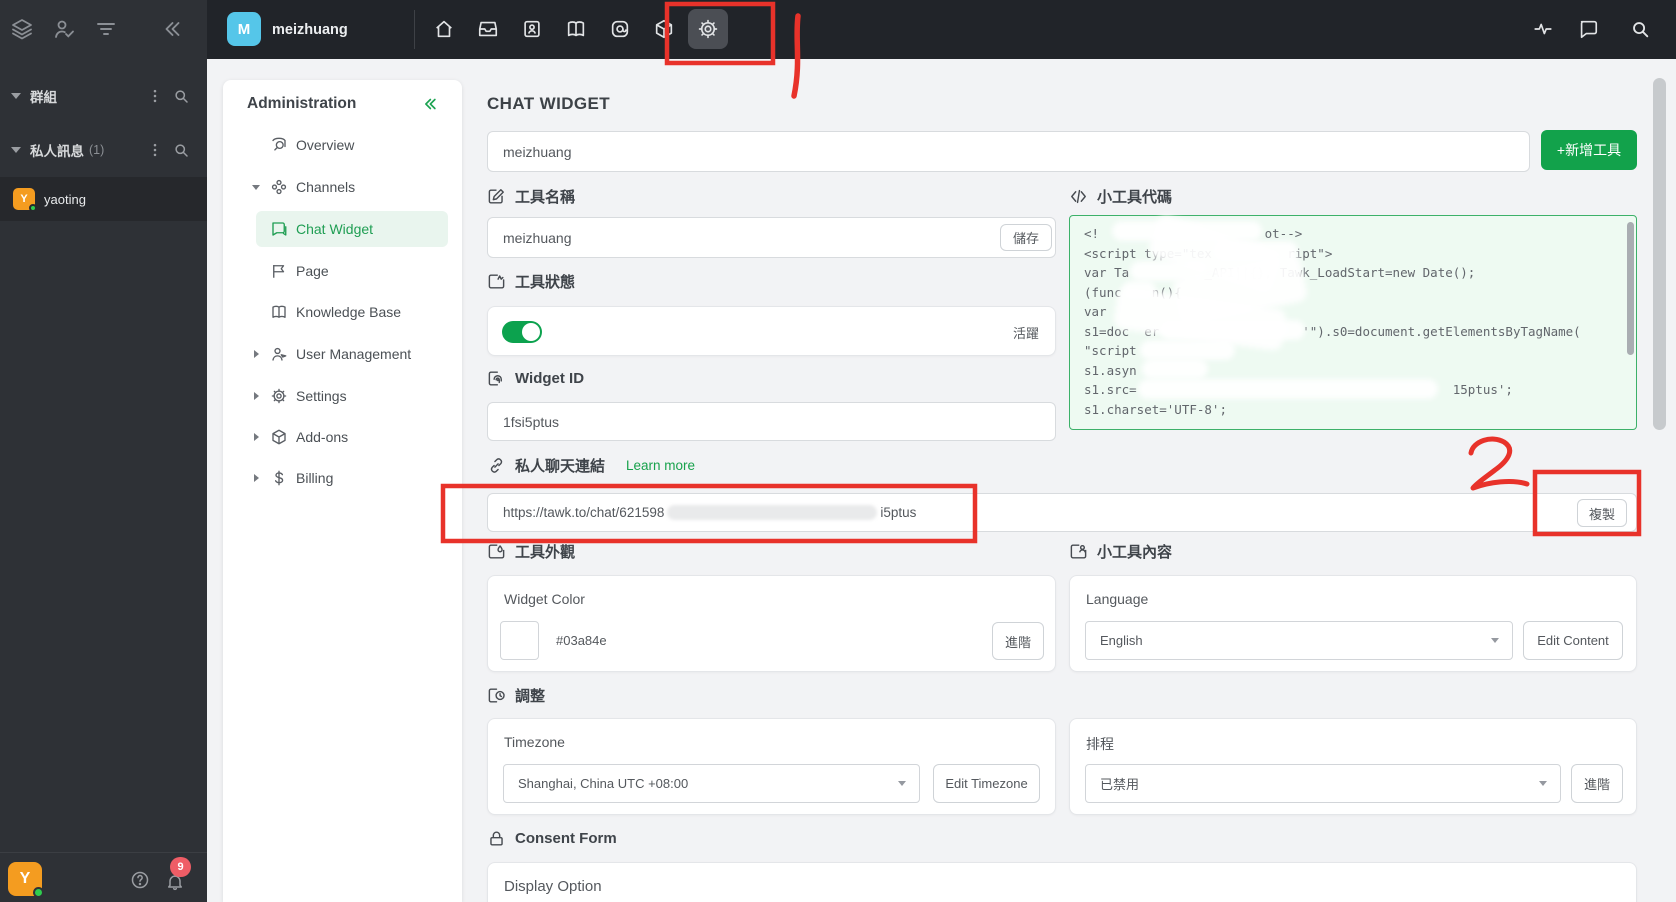 The image size is (1676, 902). I want to click on groups-section-row: 群組, so click(103, 96).